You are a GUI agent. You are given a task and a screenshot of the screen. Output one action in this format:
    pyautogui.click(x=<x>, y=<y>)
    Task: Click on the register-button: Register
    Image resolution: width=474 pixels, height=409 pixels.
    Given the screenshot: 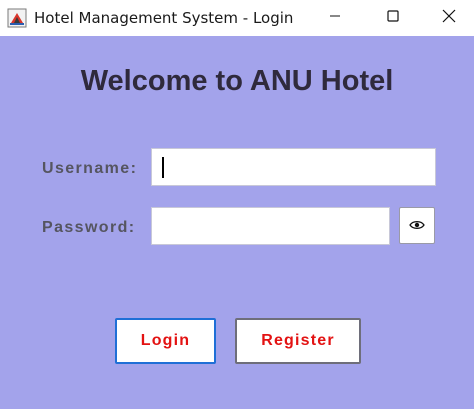 What is the action you would take?
    pyautogui.click(x=298, y=341)
    